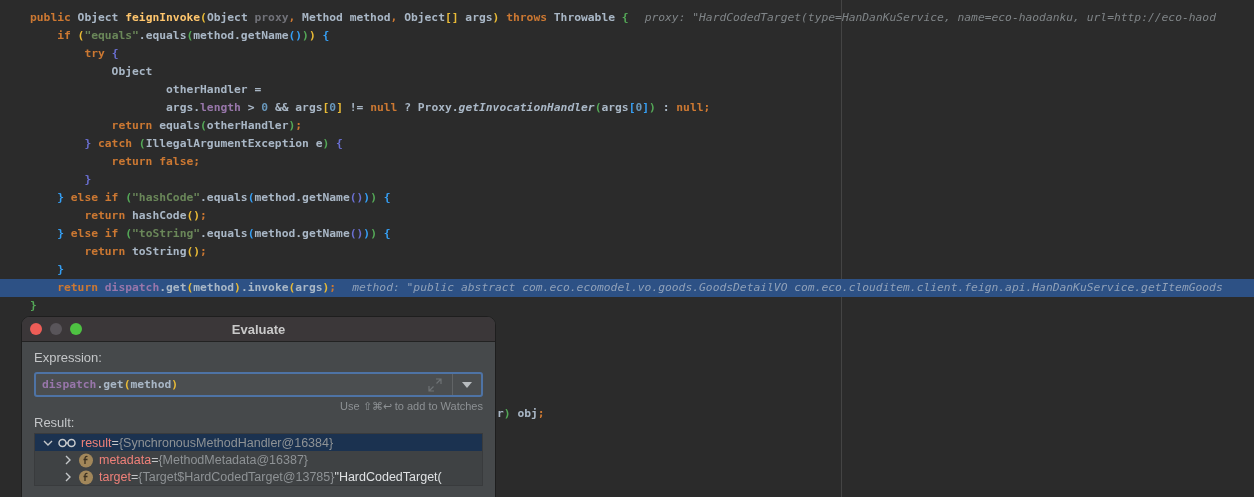 The height and width of the screenshot is (497, 1254). Describe the element at coordinates (68, 358) in the screenshot. I see `expression-label: Expression:` at that location.